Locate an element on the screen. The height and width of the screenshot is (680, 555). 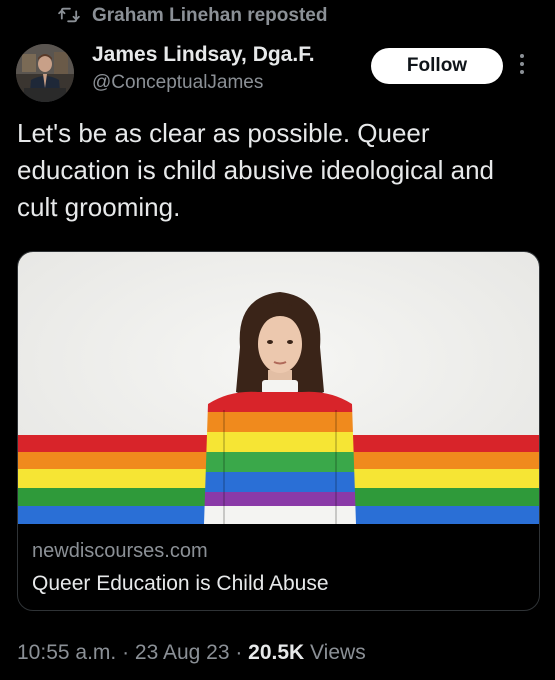
card-title: Queer Education is Child Abuse is located at coordinates (180, 583).